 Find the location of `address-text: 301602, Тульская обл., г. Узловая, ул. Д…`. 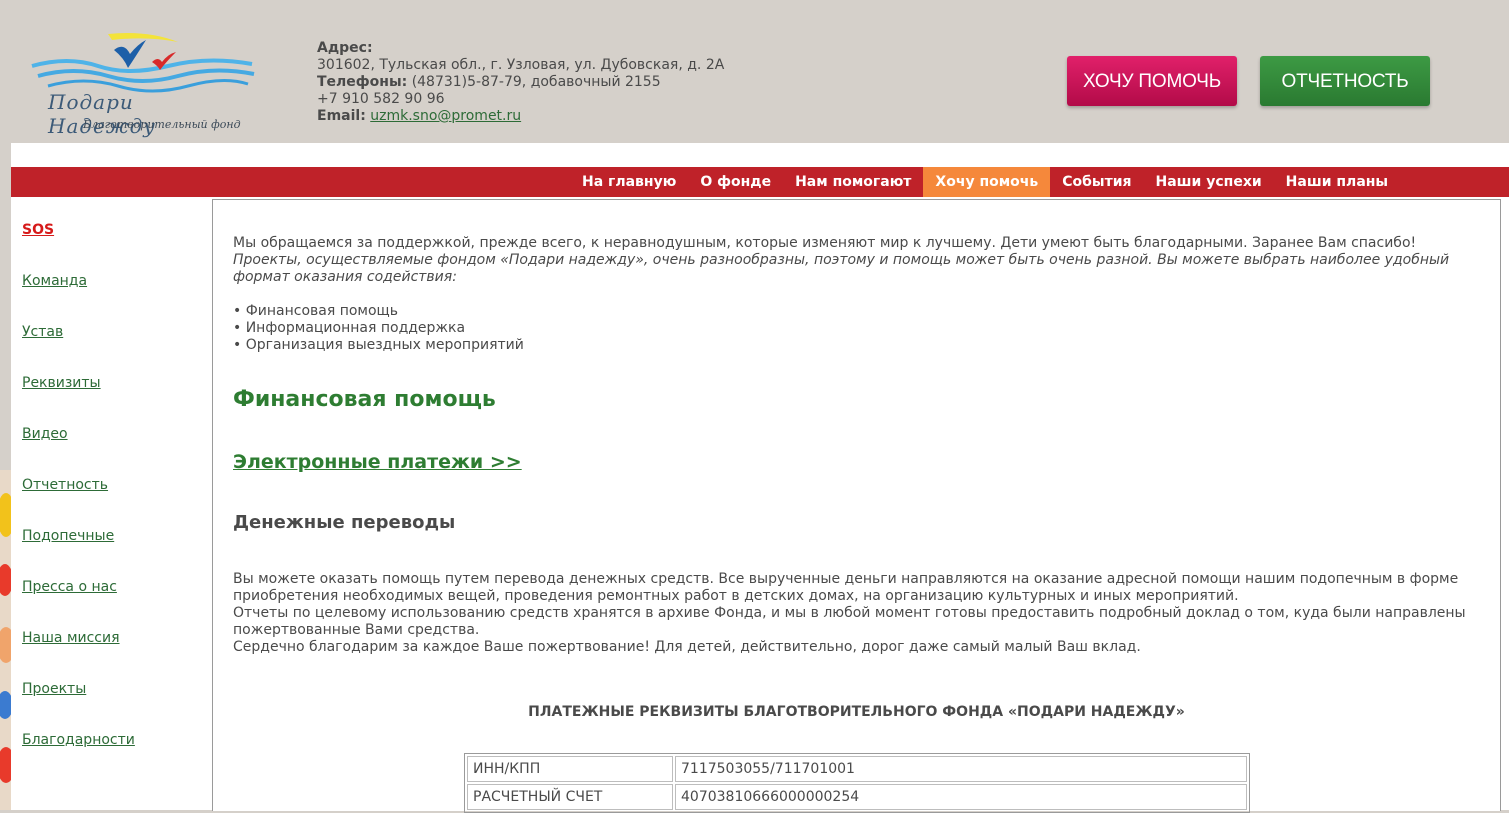

address-text: 301602, Тульская обл., г. Узловая, ул. Д… is located at coordinates (521, 65).